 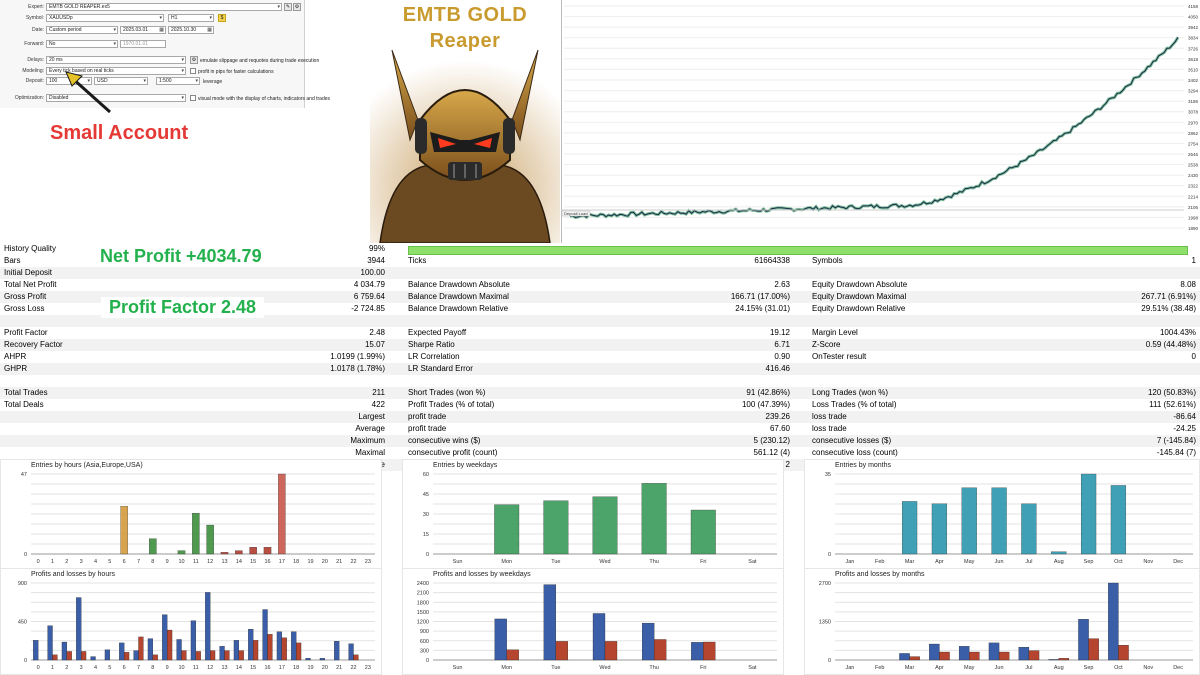 I want to click on date-mode-select: Custom period ▾, so click(x=82, y=30).